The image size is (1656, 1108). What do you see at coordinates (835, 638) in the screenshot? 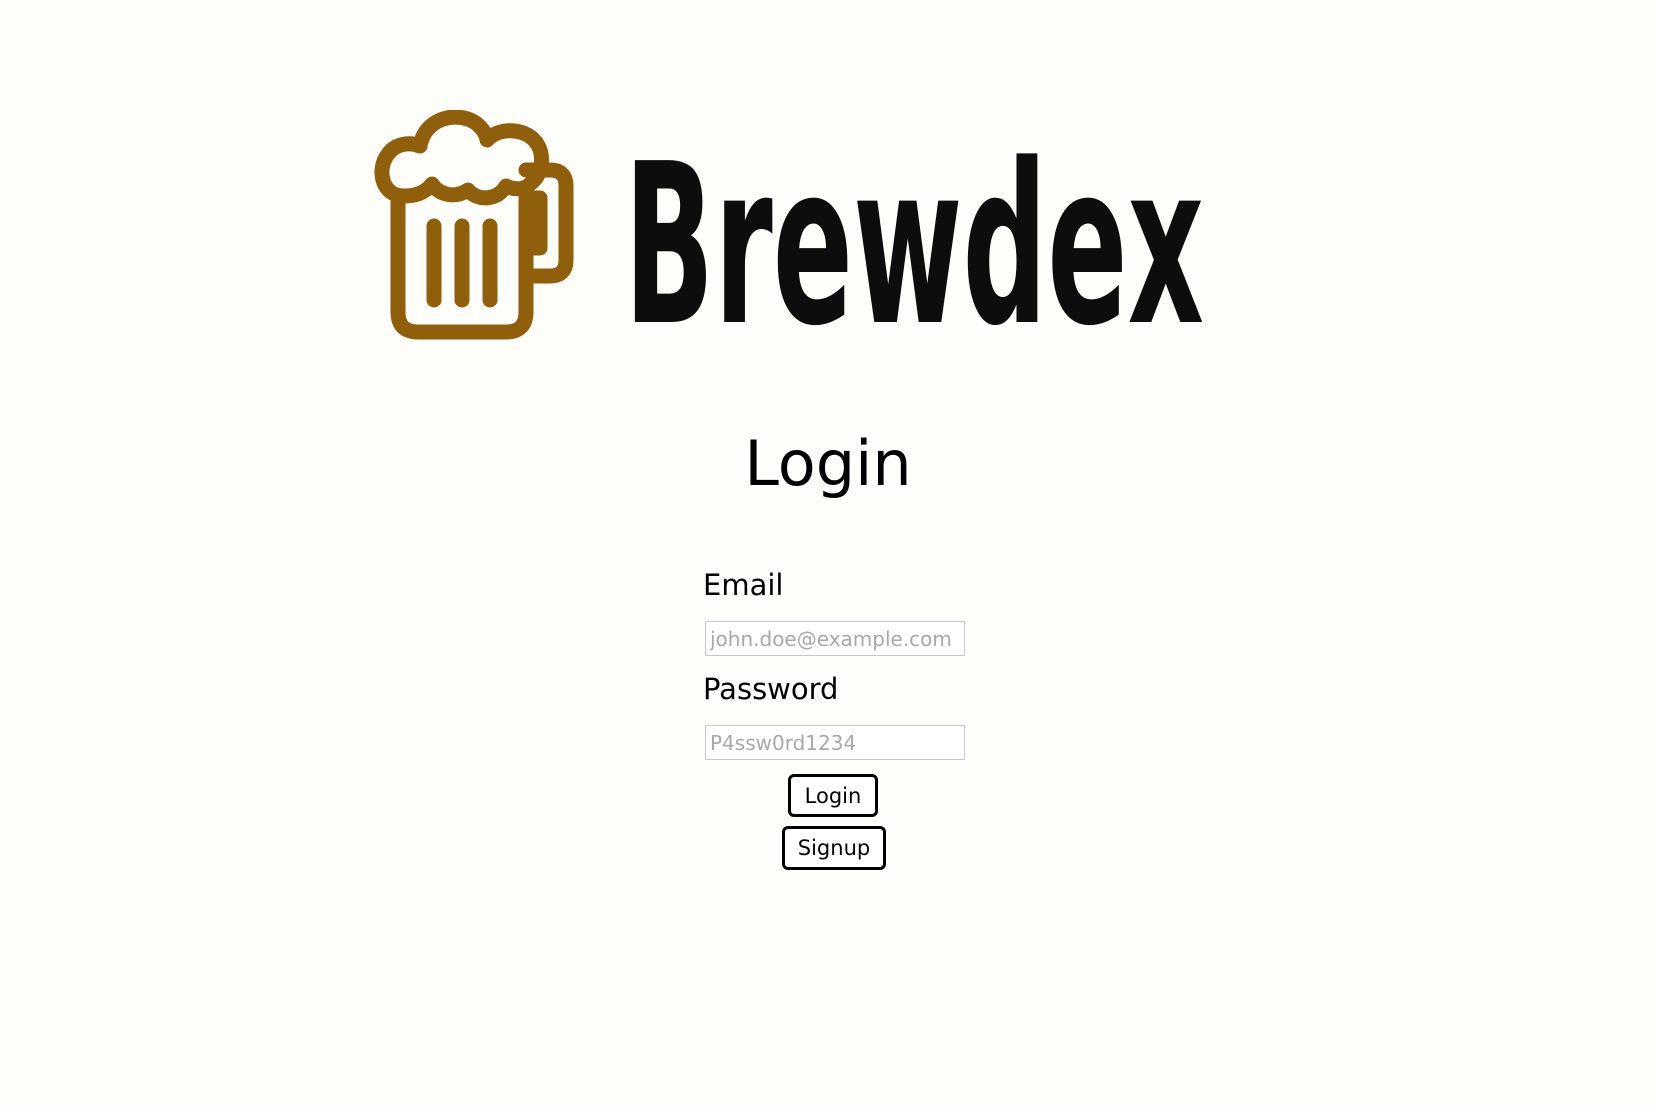
I see `email-input` at bounding box center [835, 638].